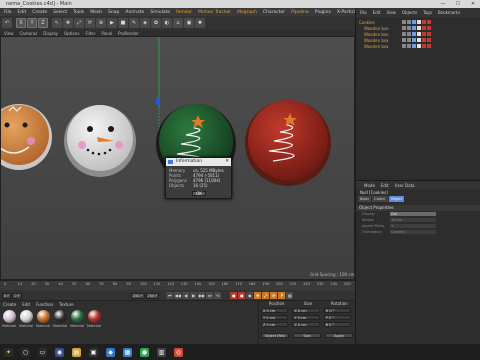  I want to click on viewport-menu-panel: Panel, so click(106, 33).